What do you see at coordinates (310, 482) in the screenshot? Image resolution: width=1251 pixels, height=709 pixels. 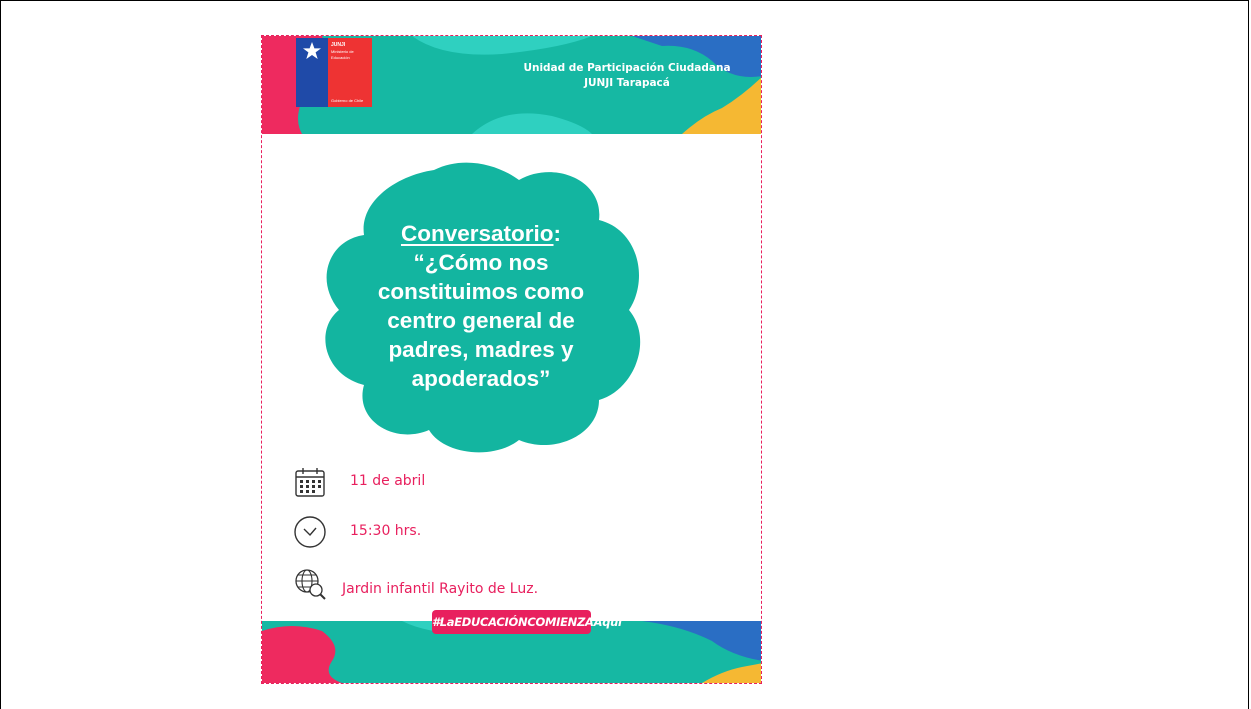 I see `calendar-icon` at bounding box center [310, 482].